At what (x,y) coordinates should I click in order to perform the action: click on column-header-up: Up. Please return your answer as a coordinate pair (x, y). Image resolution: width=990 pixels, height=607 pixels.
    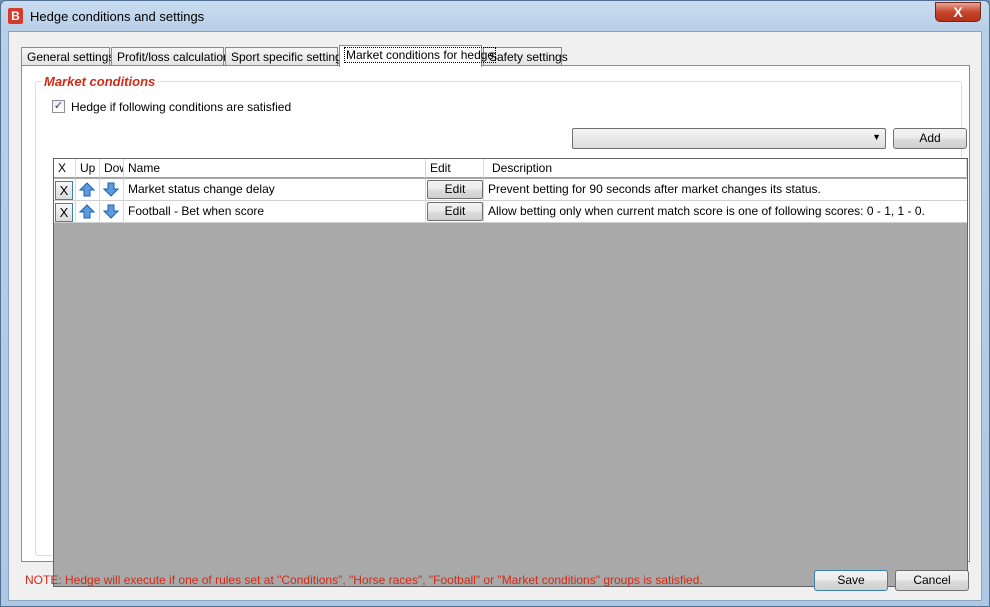
    Looking at the image, I should click on (88, 168).